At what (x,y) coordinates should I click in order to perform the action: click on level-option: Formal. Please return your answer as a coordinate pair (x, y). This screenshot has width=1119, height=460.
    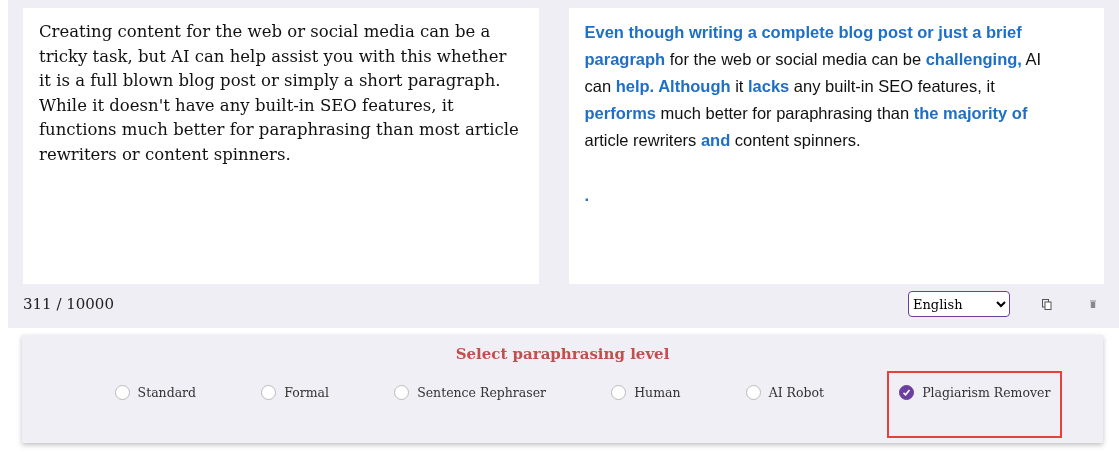
    Looking at the image, I should click on (295, 392).